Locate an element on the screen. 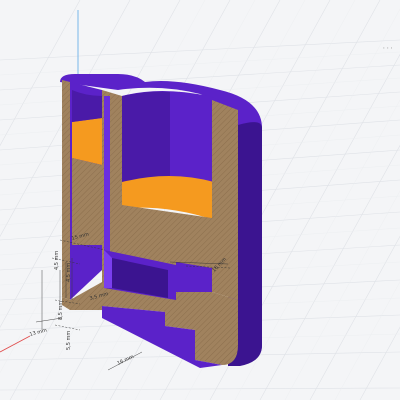 Image resolution: width=400 pixels, height=400 pixels. dim-label-3: 4,5 mm is located at coordinates (69, 272).